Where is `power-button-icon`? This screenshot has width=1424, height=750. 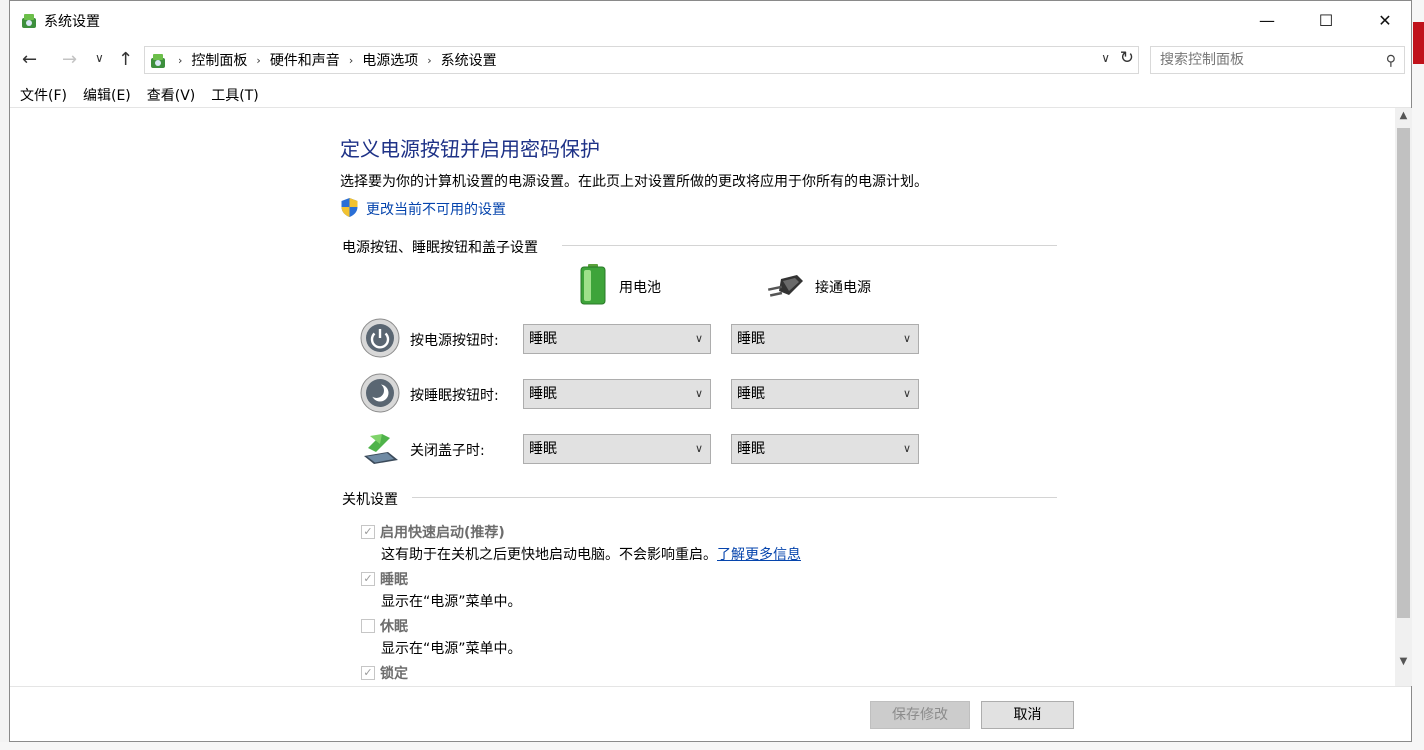 power-button-icon is located at coordinates (380, 338).